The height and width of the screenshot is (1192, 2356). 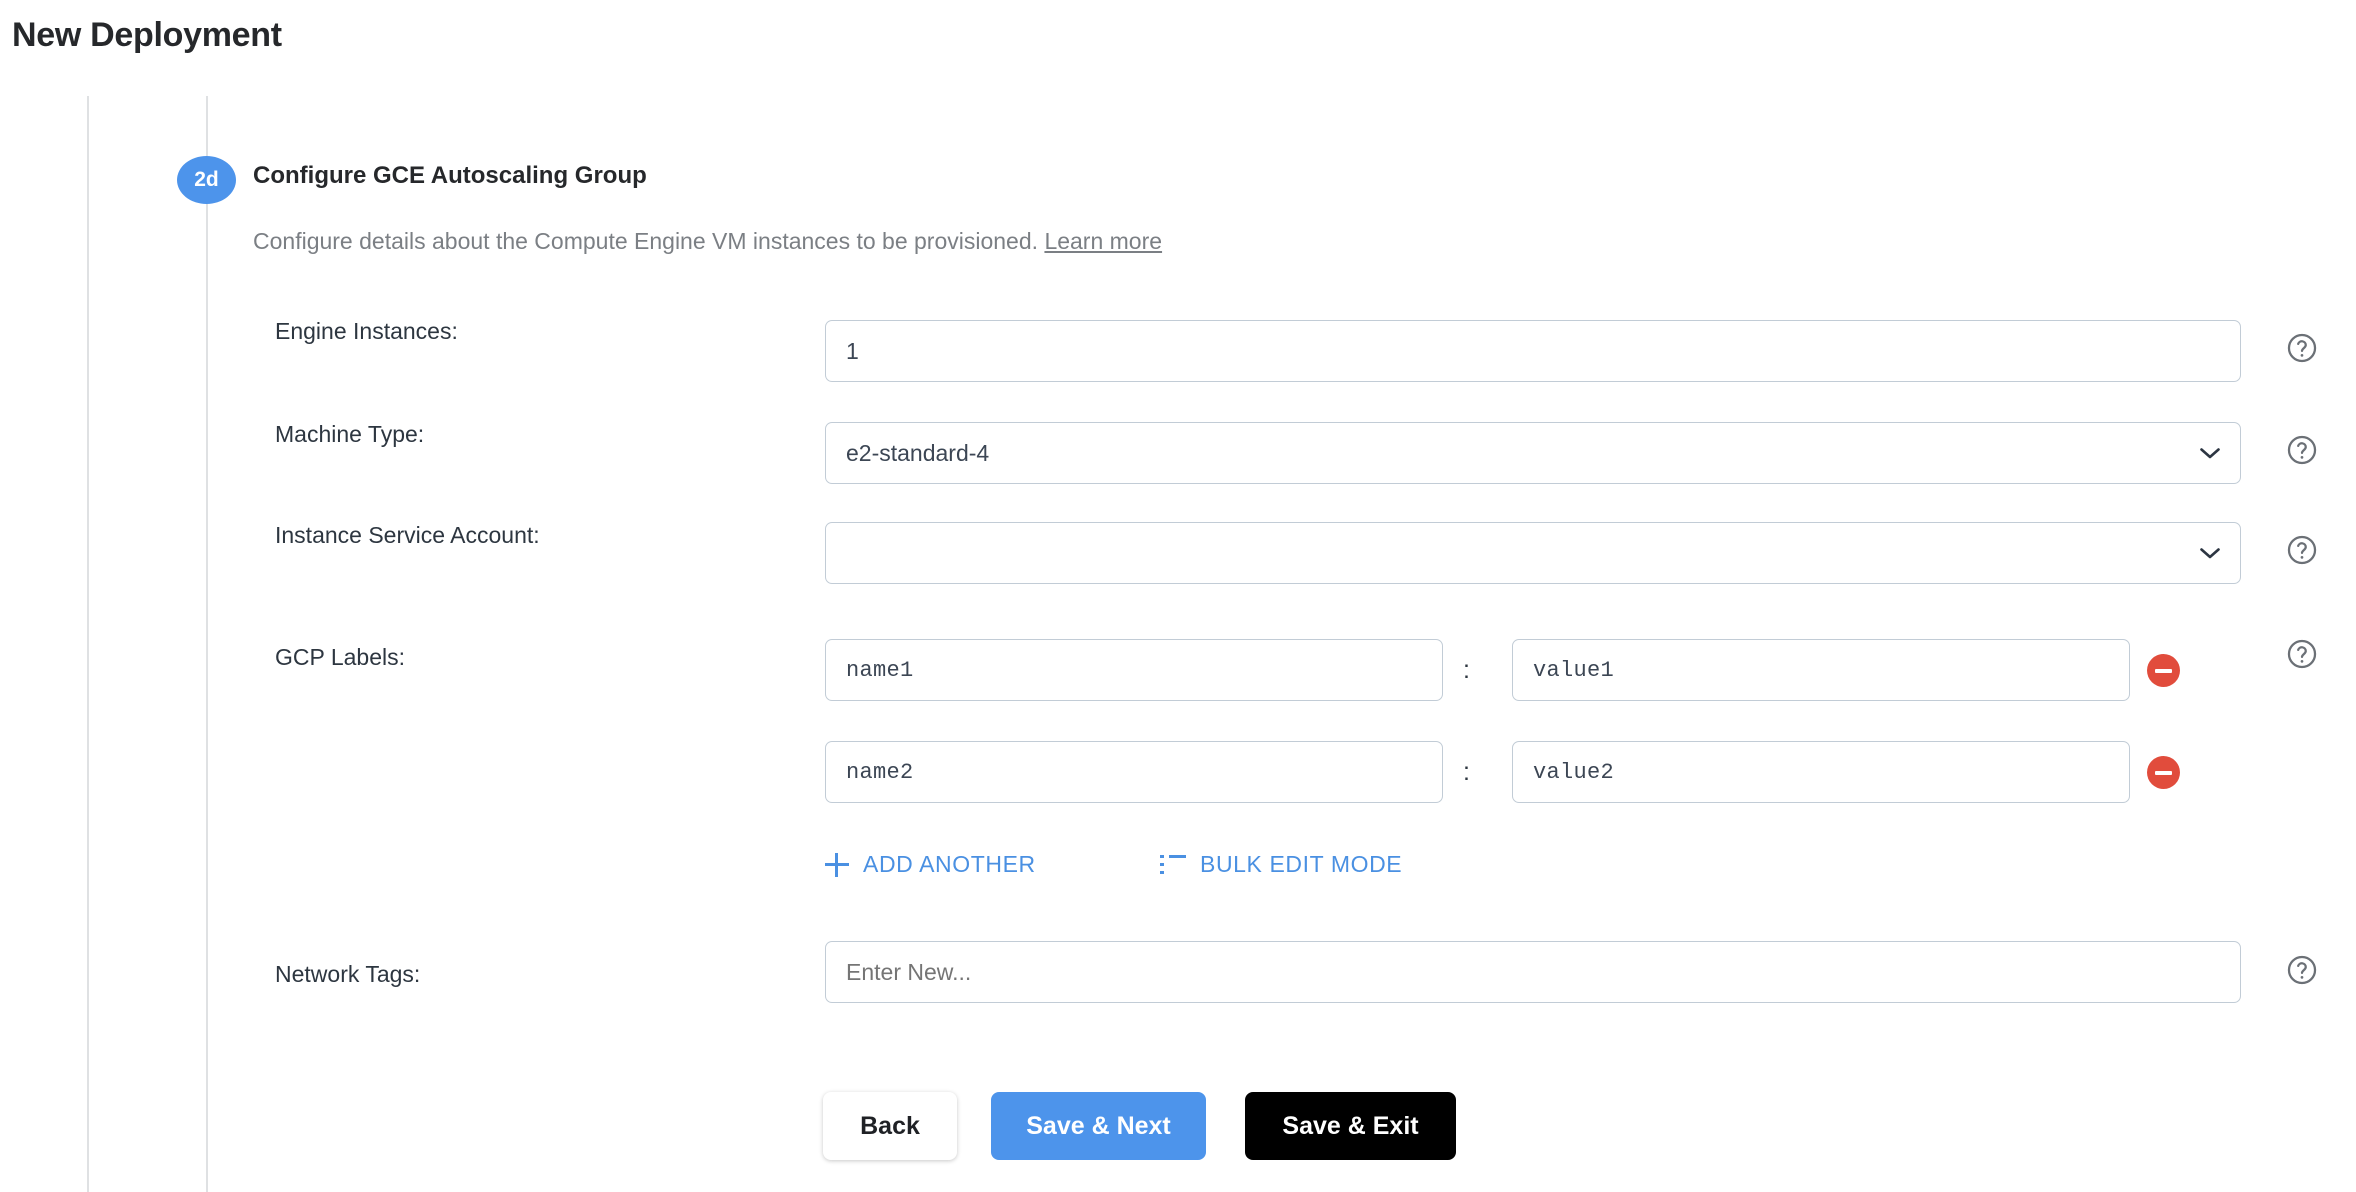 What do you see at coordinates (890, 1126) in the screenshot?
I see `back-button: Back` at bounding box center [890, 1126].